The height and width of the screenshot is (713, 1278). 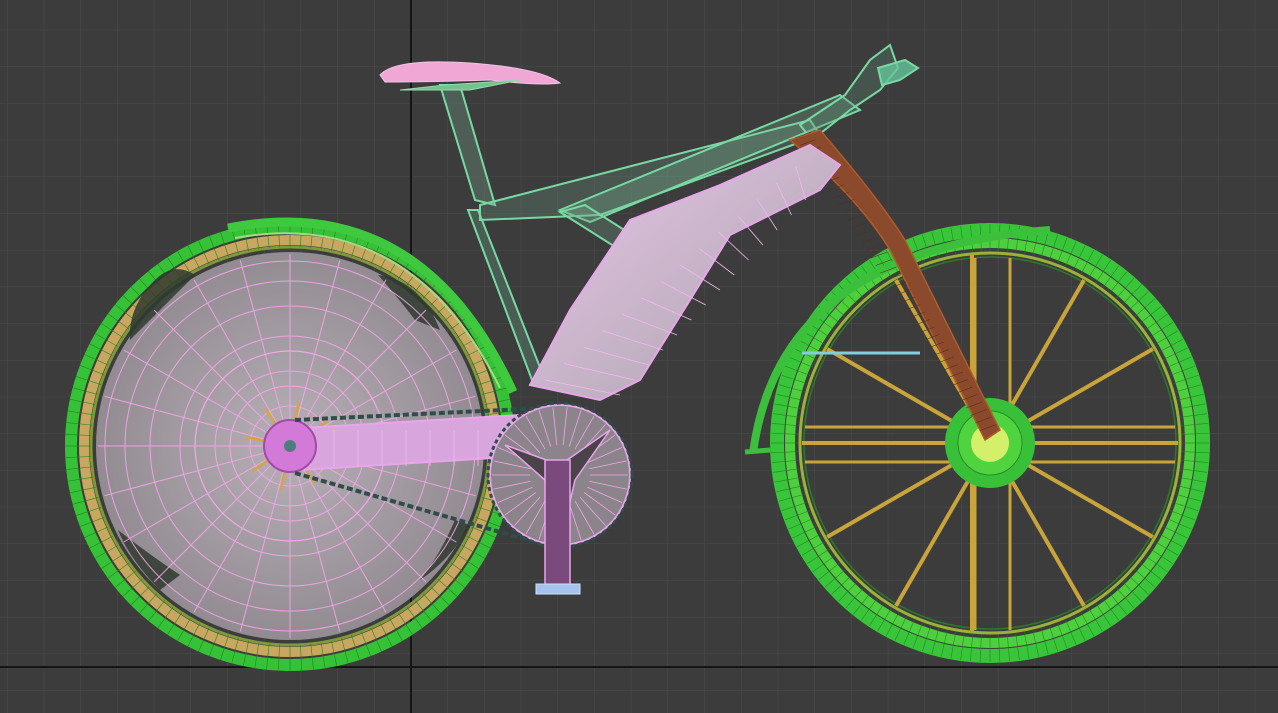 What do you see at coordinates (558, 589) in the screenshot?
I see `pedal` at bounding box center [558, 589].